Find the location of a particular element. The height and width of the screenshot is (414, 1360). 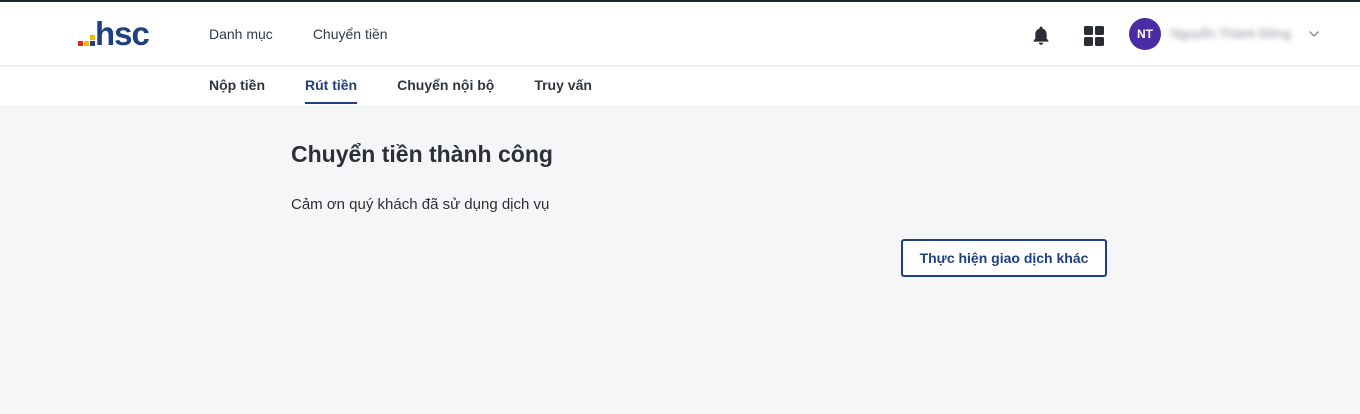

new-transaction-button: Thực hiện giao dịch khác is located at coordinates (1004, 258).